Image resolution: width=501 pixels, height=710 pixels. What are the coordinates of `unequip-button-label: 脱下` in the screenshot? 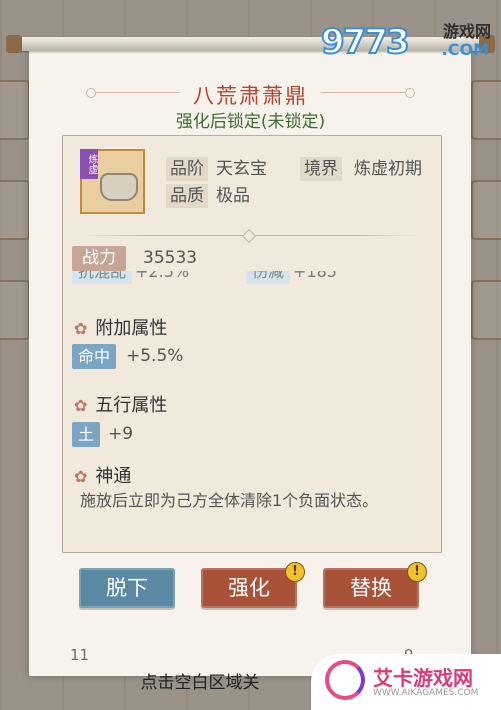 It's located at (127, 588).